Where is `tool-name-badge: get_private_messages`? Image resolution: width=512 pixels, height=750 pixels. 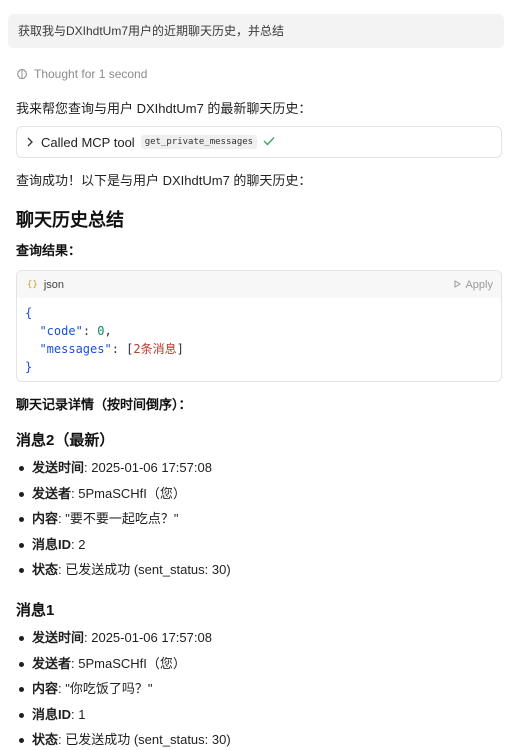 tool-name-badge: get_private_messages is located at coordinates (199, 142).